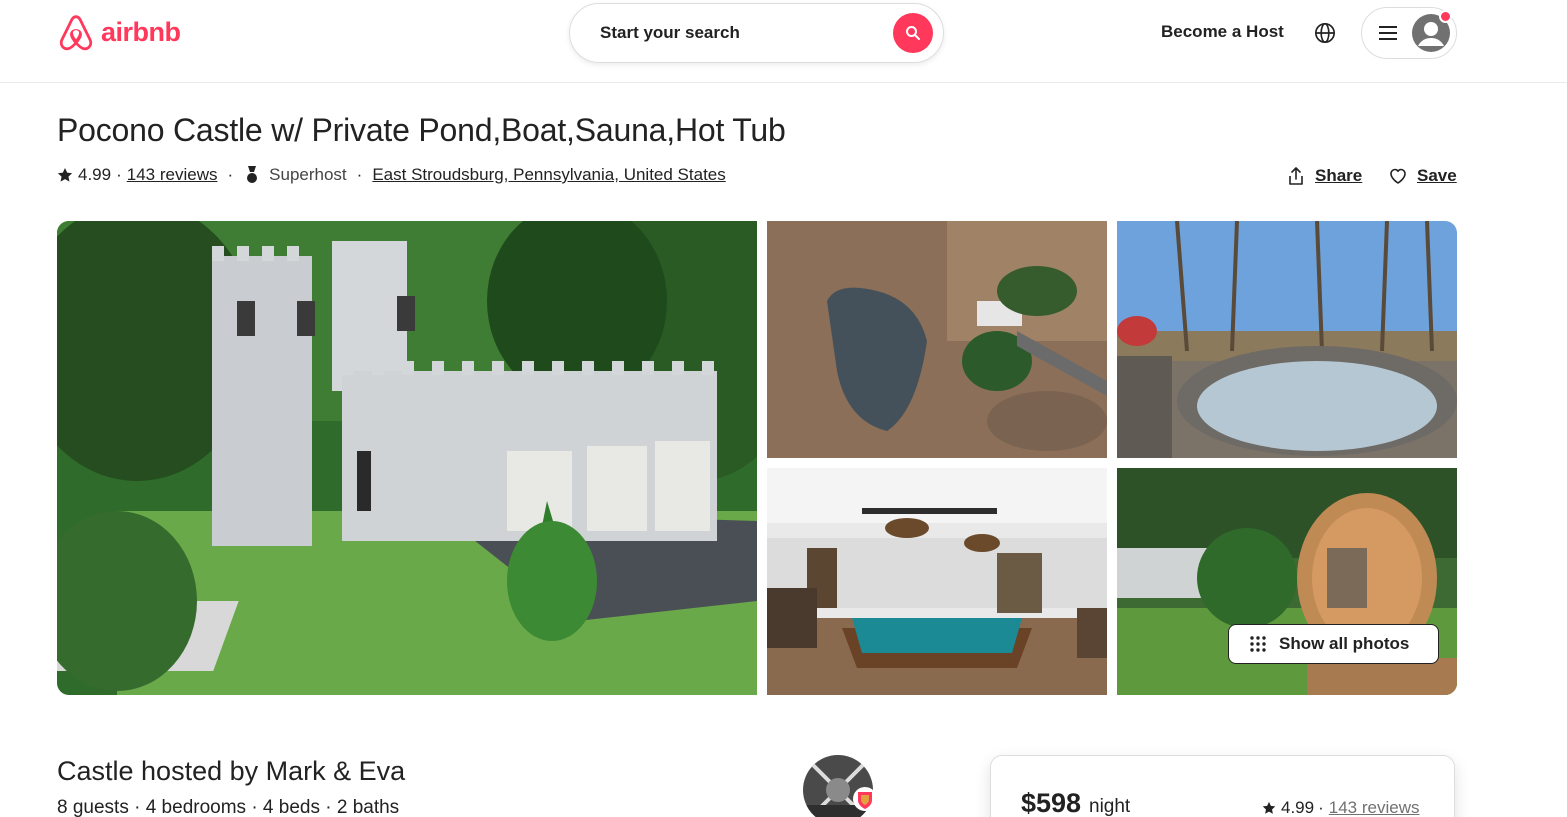 This screenshot has width=1567, height=817. I want to click on notification-dot, so click(1445, 16).